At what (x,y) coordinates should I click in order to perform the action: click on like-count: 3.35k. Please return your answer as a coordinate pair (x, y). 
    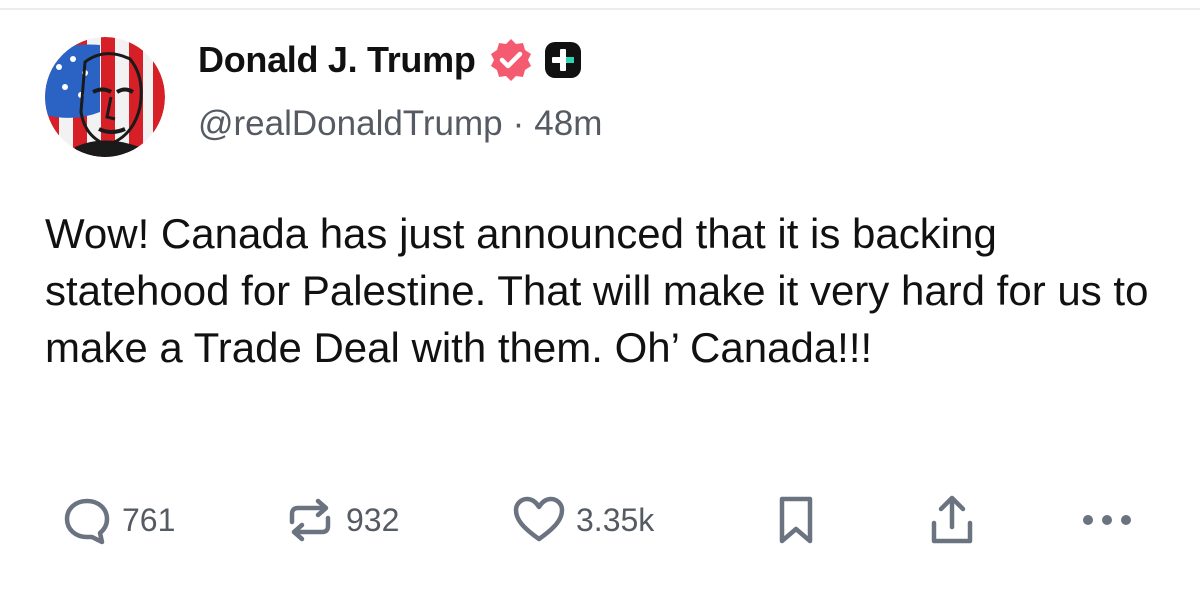
    Looking at the image, I should click on (615, 519).